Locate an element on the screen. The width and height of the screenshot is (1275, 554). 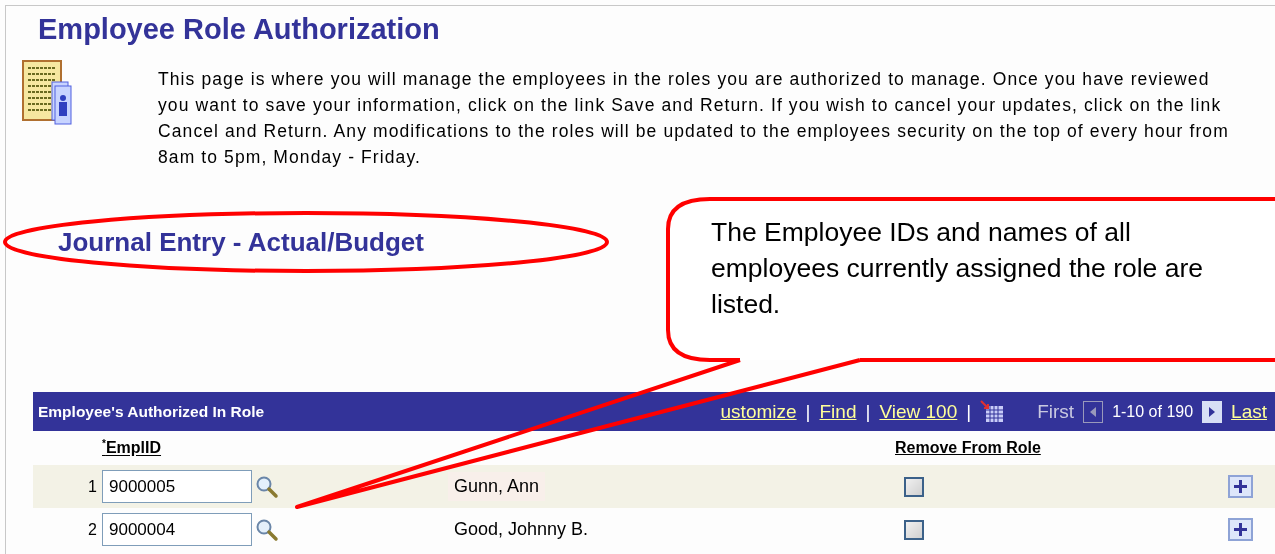
row-number: 2 is located at coordinates (92, 529).